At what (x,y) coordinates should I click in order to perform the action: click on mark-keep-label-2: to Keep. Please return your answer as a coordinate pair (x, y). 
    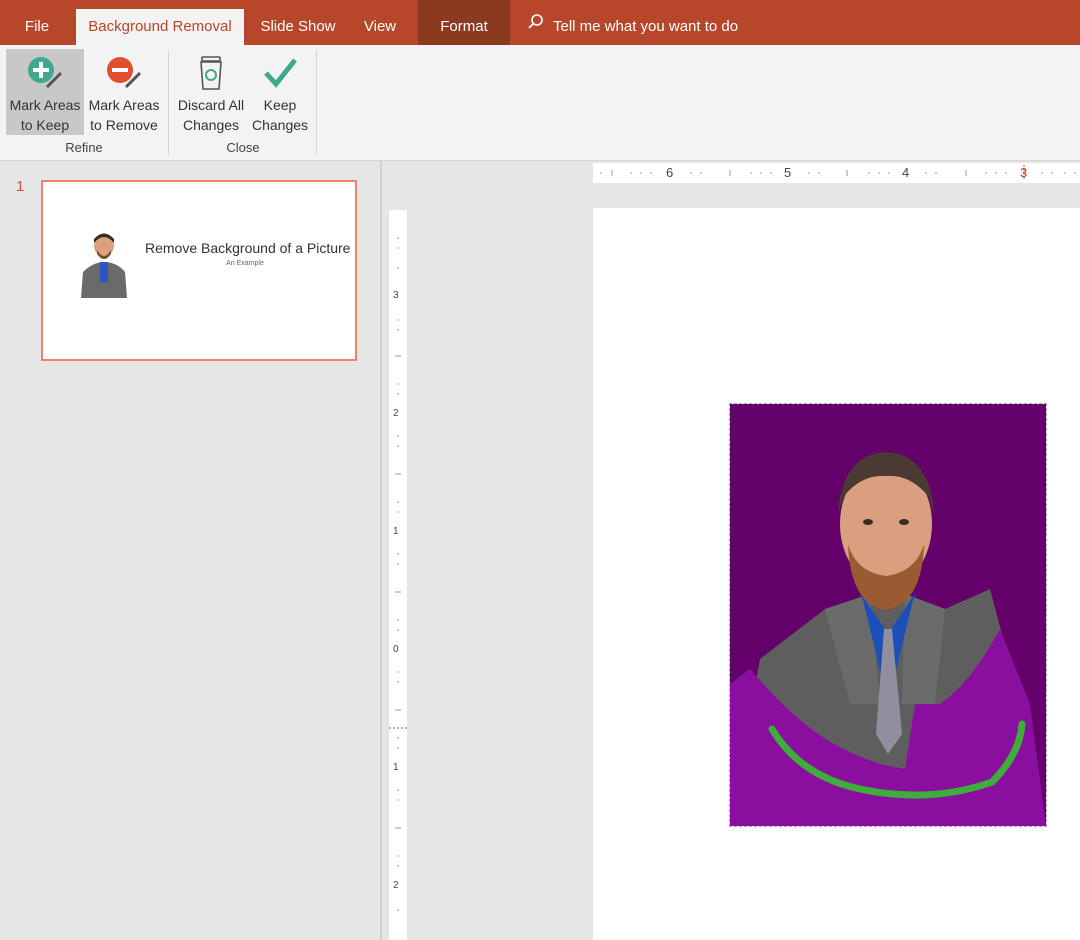
    Looking at the image, I should click on (45, 125).